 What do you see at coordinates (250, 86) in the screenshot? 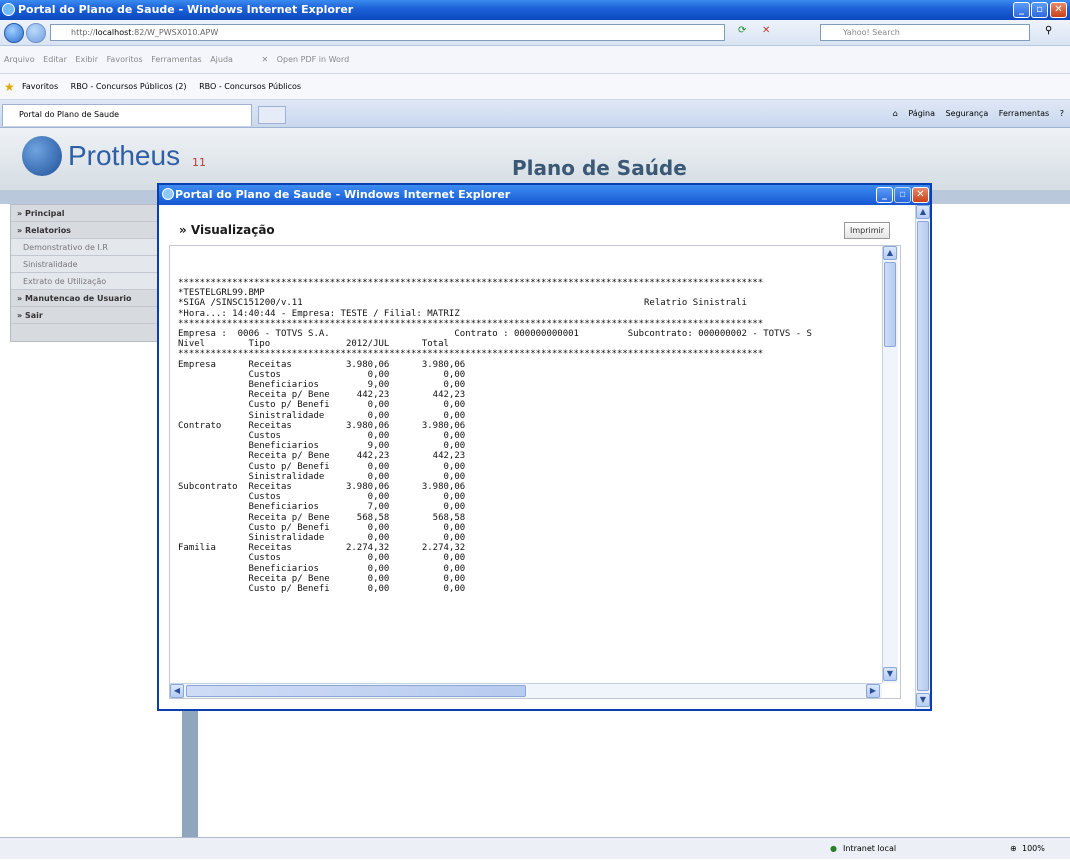
I see `favorite-link-2: RBO - Concursos Públicos` at bounding box center [250, 86].